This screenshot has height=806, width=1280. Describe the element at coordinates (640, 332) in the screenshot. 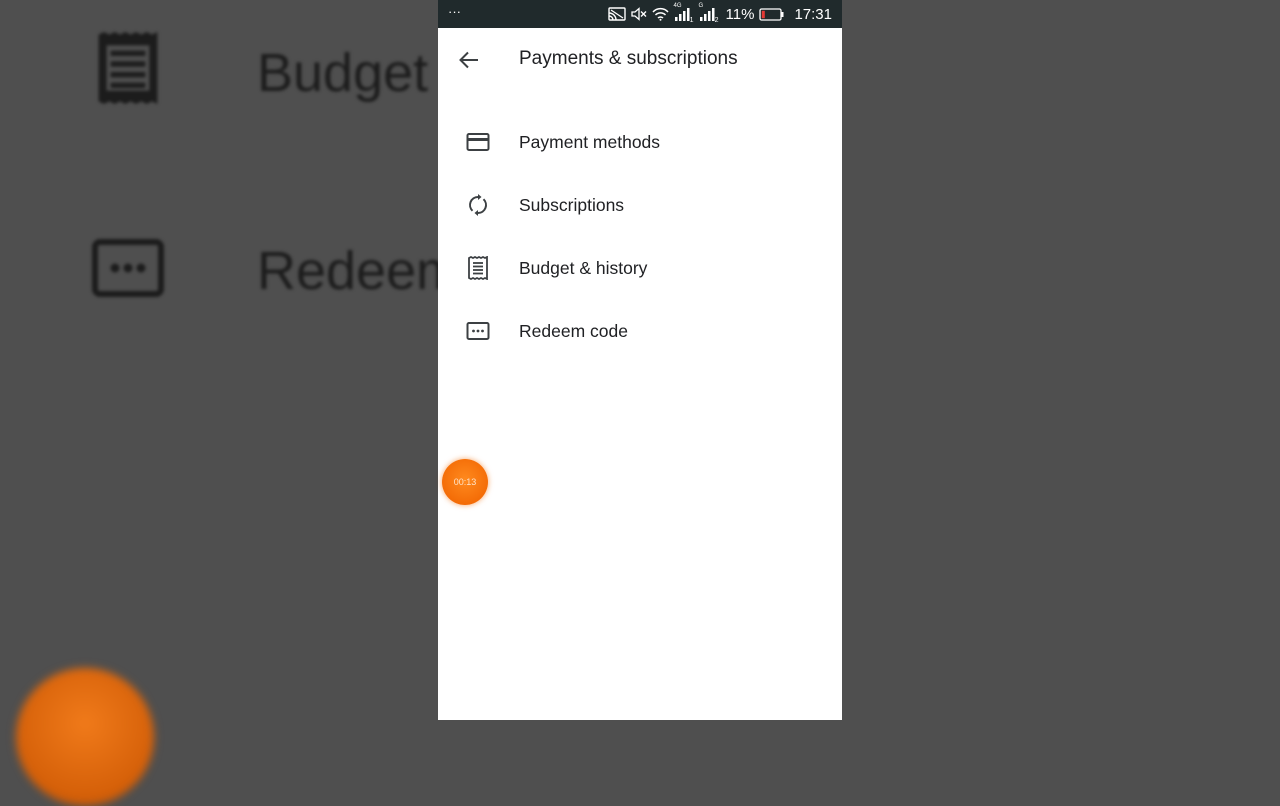

I see `menu-item-redeem-code: Redeem code` at that location.